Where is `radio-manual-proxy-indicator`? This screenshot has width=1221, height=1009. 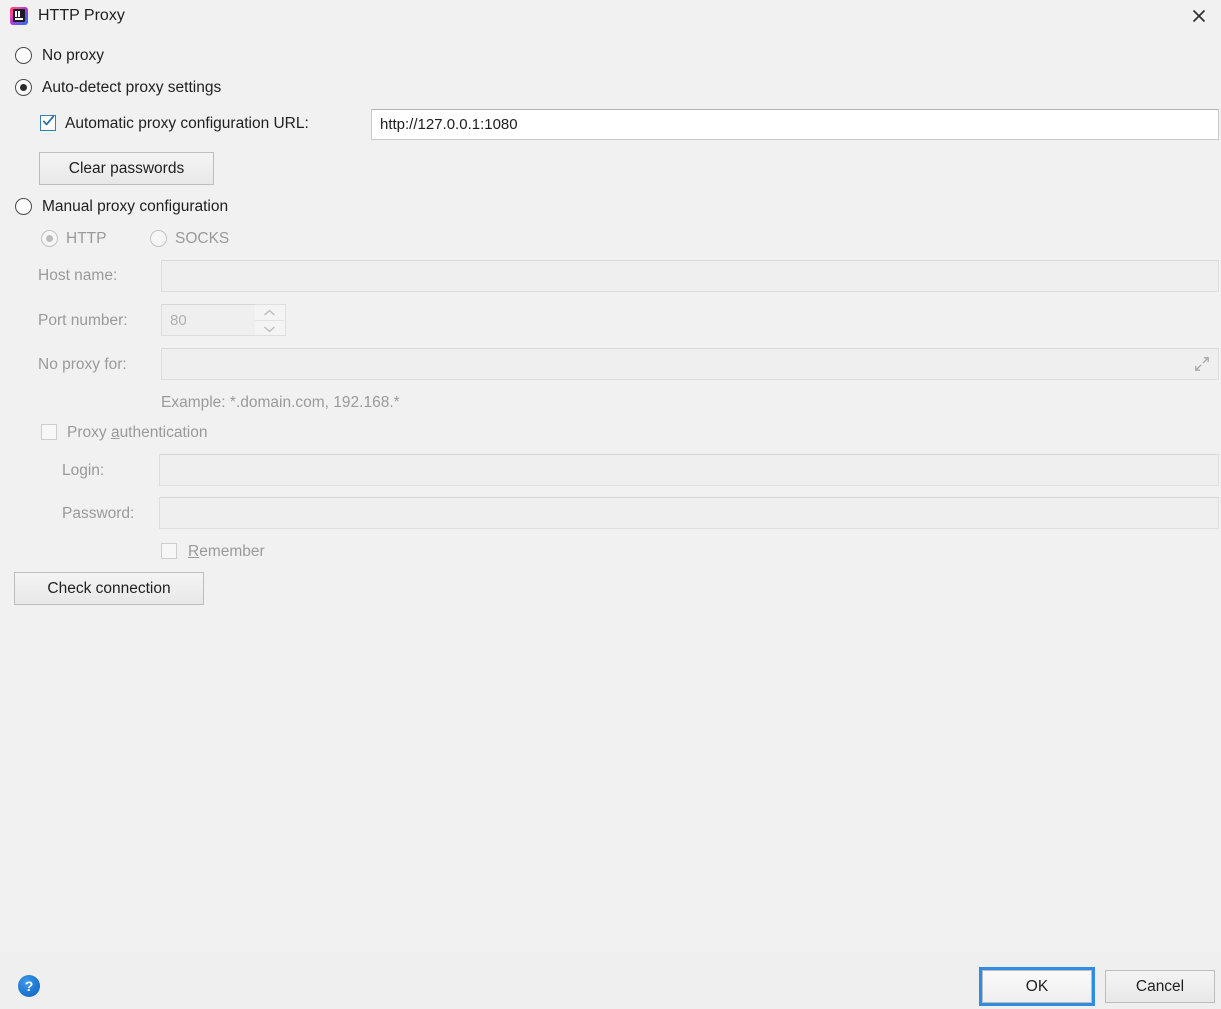
radio-manual-proxy-indicator is located at coordinates (23, 206).